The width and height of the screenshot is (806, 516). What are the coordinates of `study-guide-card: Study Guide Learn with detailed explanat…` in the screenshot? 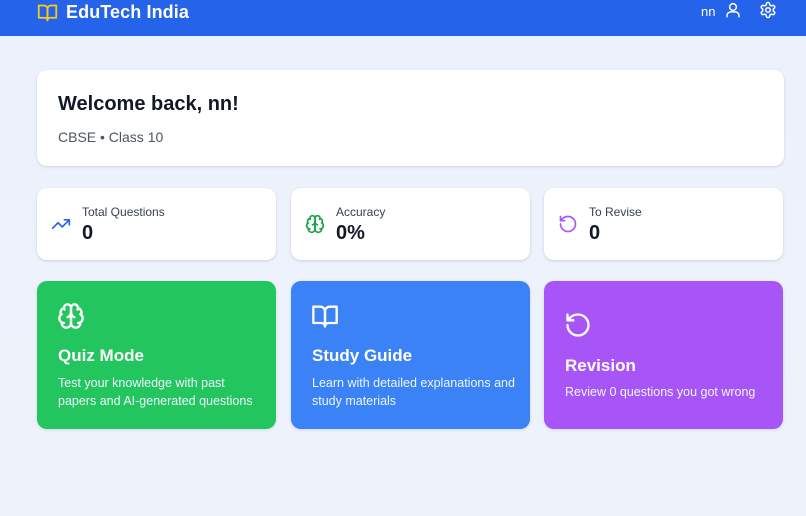 It's located at (410, 355).